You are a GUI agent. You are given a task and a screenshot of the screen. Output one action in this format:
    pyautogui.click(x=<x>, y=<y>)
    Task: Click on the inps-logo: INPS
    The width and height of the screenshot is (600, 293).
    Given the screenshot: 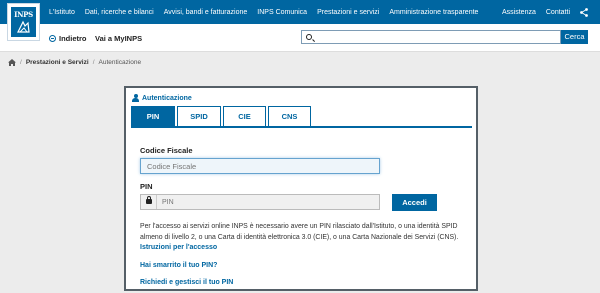 What is the action you would take?
    pyautogui.click(x=23, y=22)
    